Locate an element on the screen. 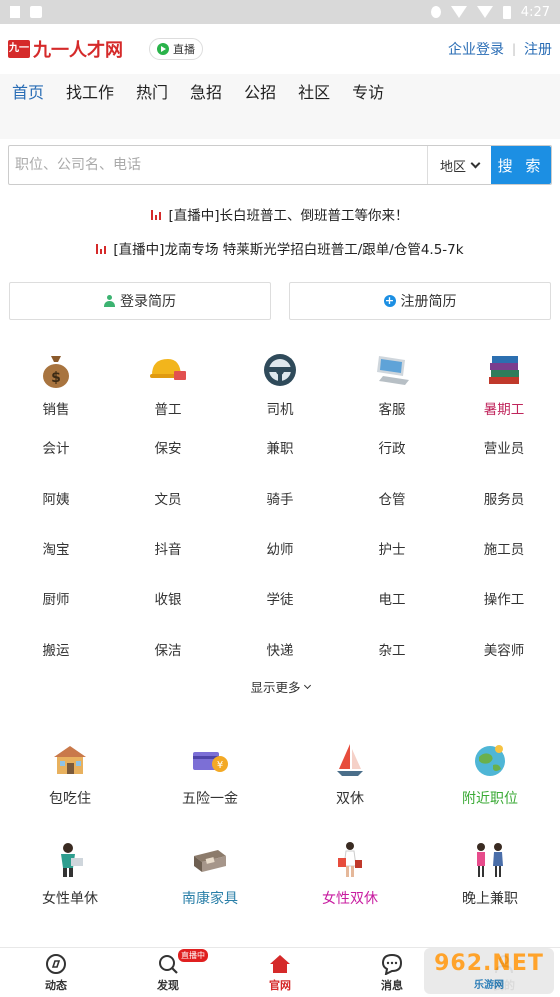 This screenshot has width=560, height=997. category-label: 普工 is located at coordinates (168, 410).